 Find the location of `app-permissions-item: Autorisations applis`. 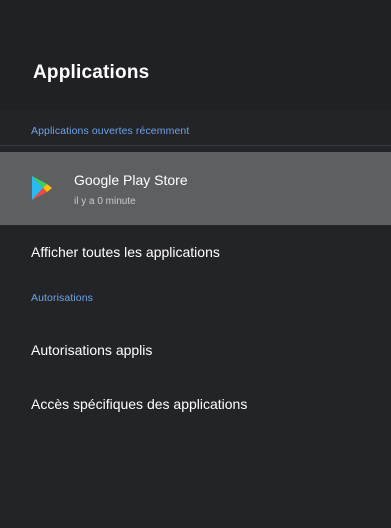

app-permissions-item: Autorisations applis is located at coordinates (91, 350).